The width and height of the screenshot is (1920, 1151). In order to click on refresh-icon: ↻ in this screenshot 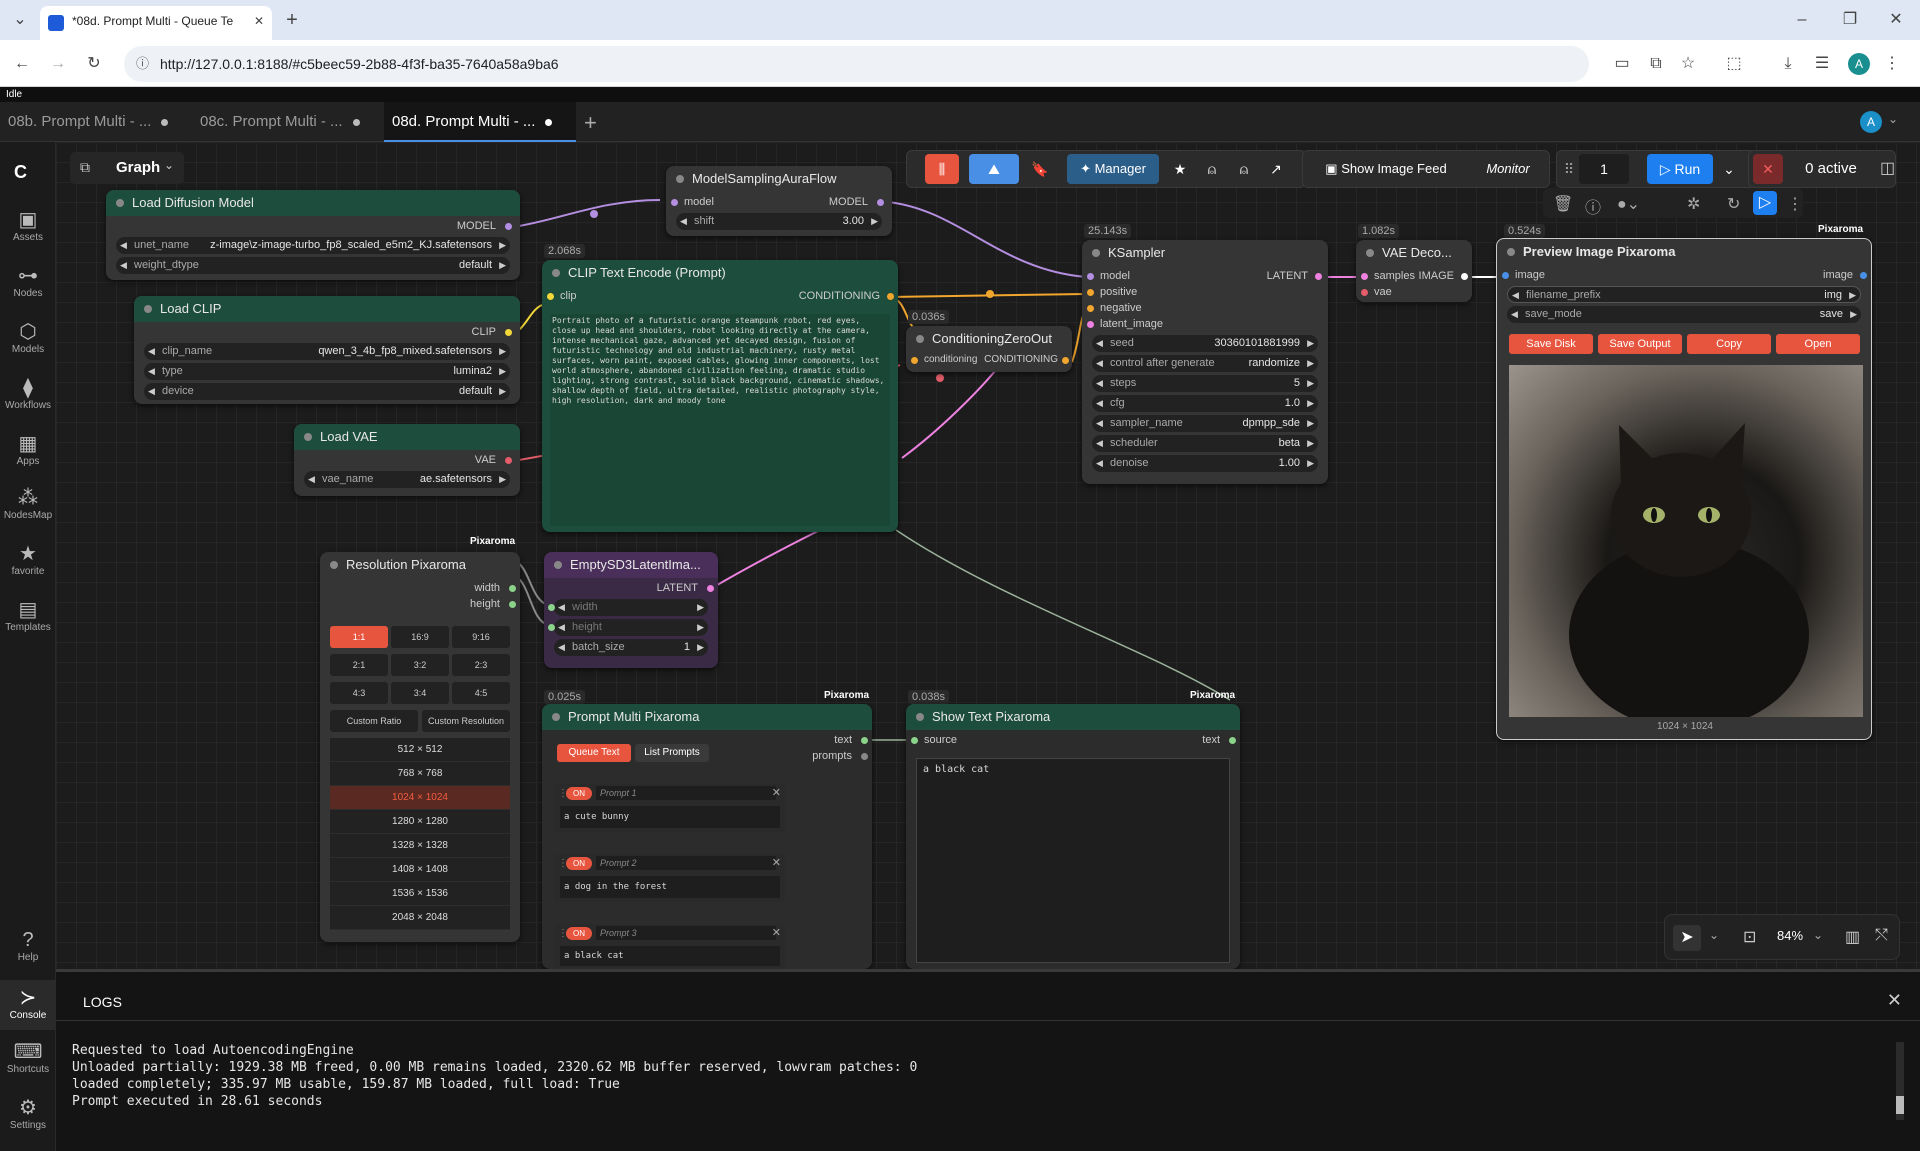, I will do `click(1733, 204)`.